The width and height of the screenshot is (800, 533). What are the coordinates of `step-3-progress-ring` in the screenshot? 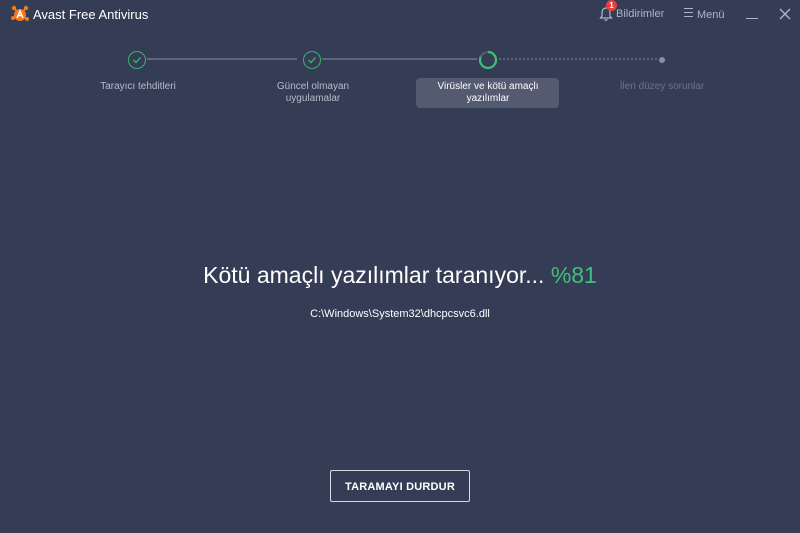 It's located at (488, 60).